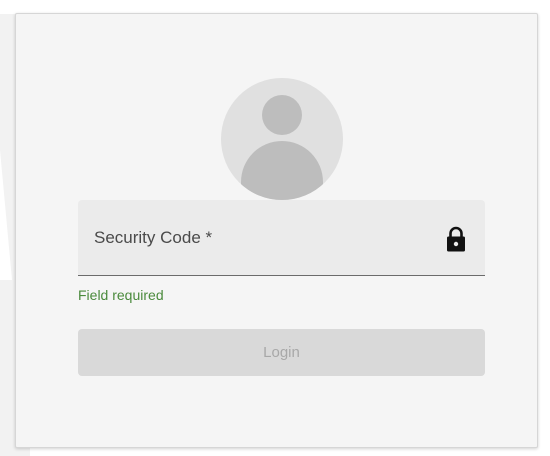 This screenshot has height=456, width=550. What do you see at coordinates (456, 239) in the screenshot?
I see `lock-icon` at bounding box center [456, 239].